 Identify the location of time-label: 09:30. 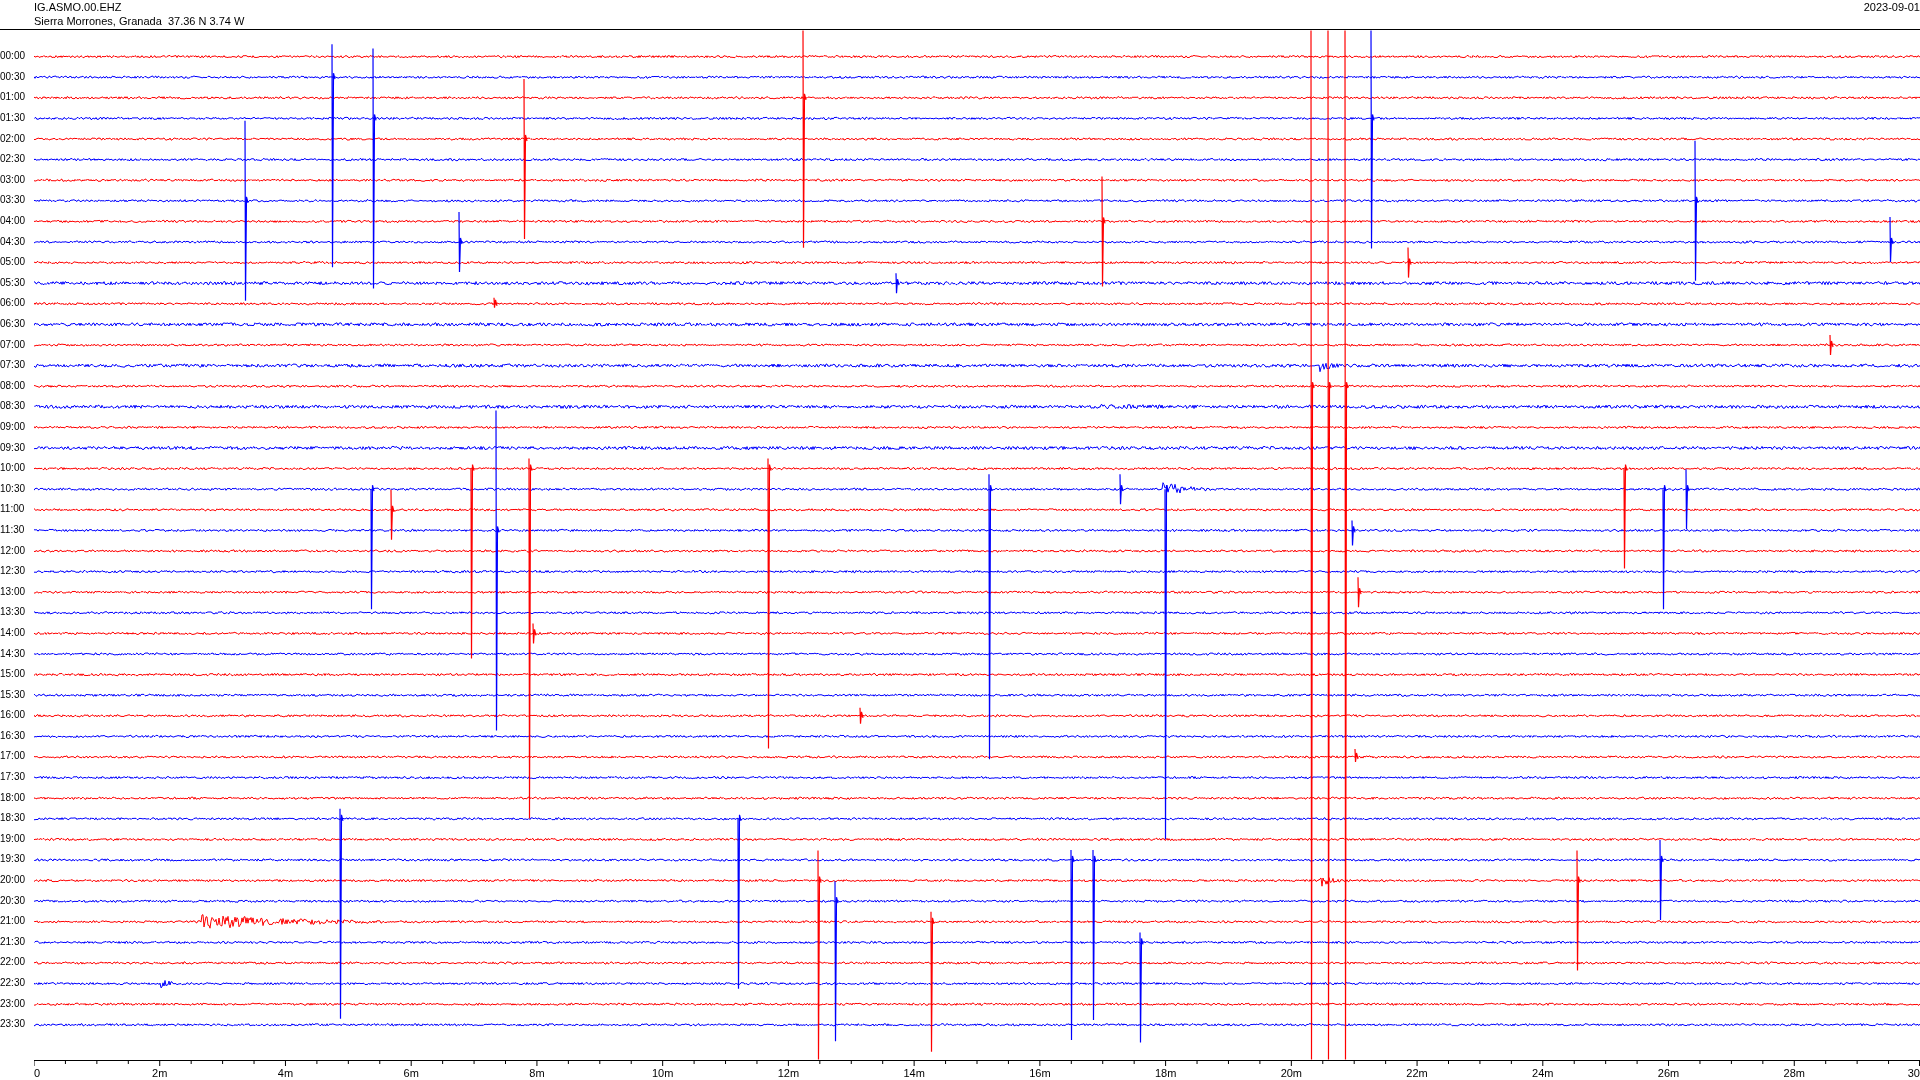
(13, 447).